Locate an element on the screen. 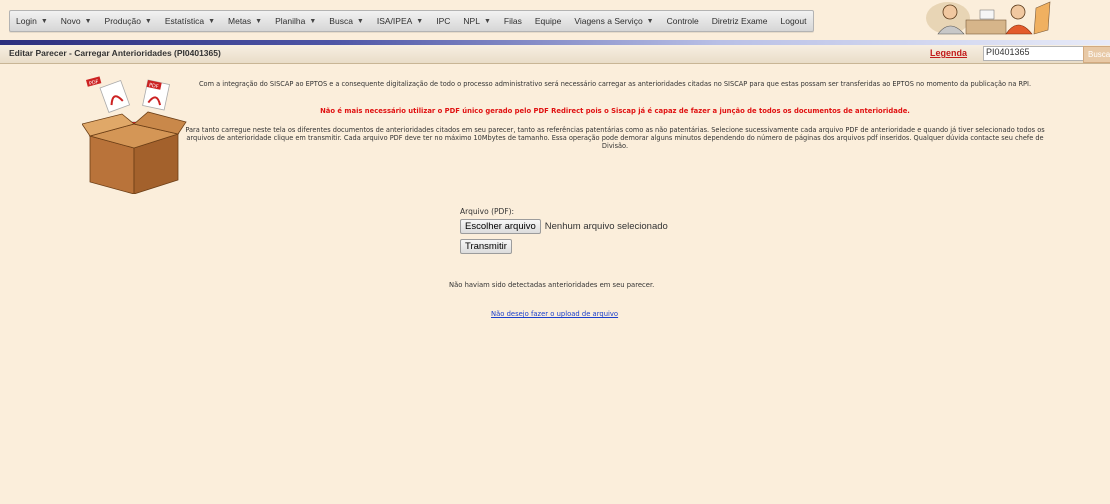 The image size is (1110, 504). file-field-label: Arquivo (PDF): is located at coordinates (487, 211).